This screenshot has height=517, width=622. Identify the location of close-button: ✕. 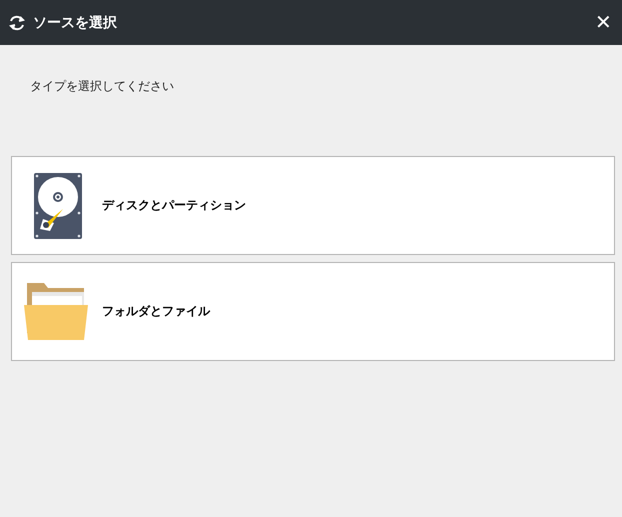
(603, 22).